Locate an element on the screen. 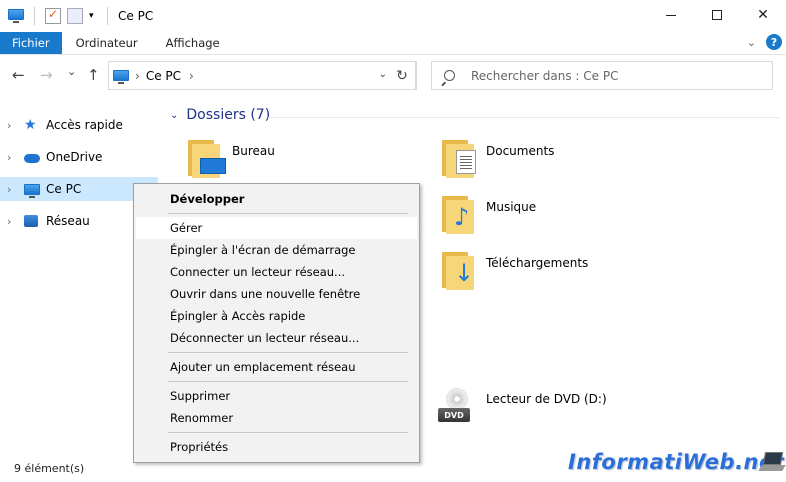 The image size is (786, 482). folder-label: Documents is located at coordinates (520, 151).